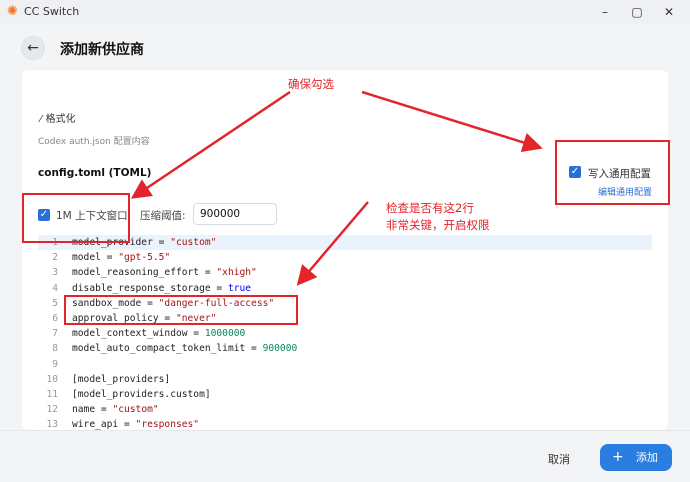  I want to click on highlight-permission-lines, so click(181, 310).